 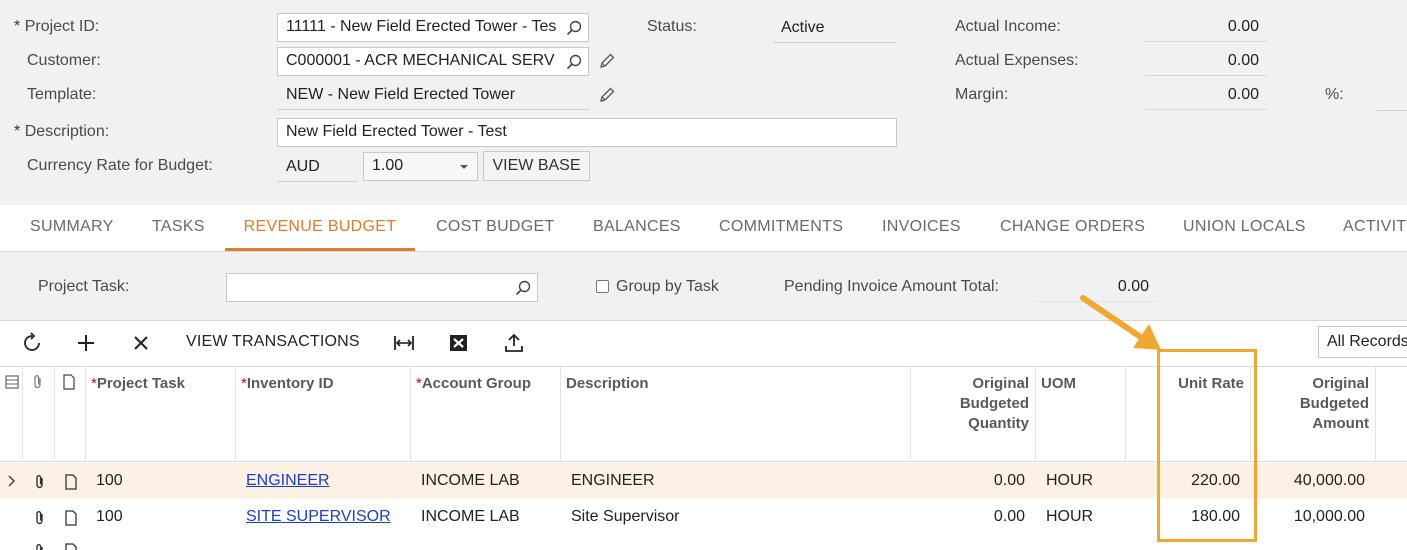 What do you see at coordinates (420, 166) in the screenshot?
I see `currency-rate-select: 1.00` at bounding box center [420, 166].